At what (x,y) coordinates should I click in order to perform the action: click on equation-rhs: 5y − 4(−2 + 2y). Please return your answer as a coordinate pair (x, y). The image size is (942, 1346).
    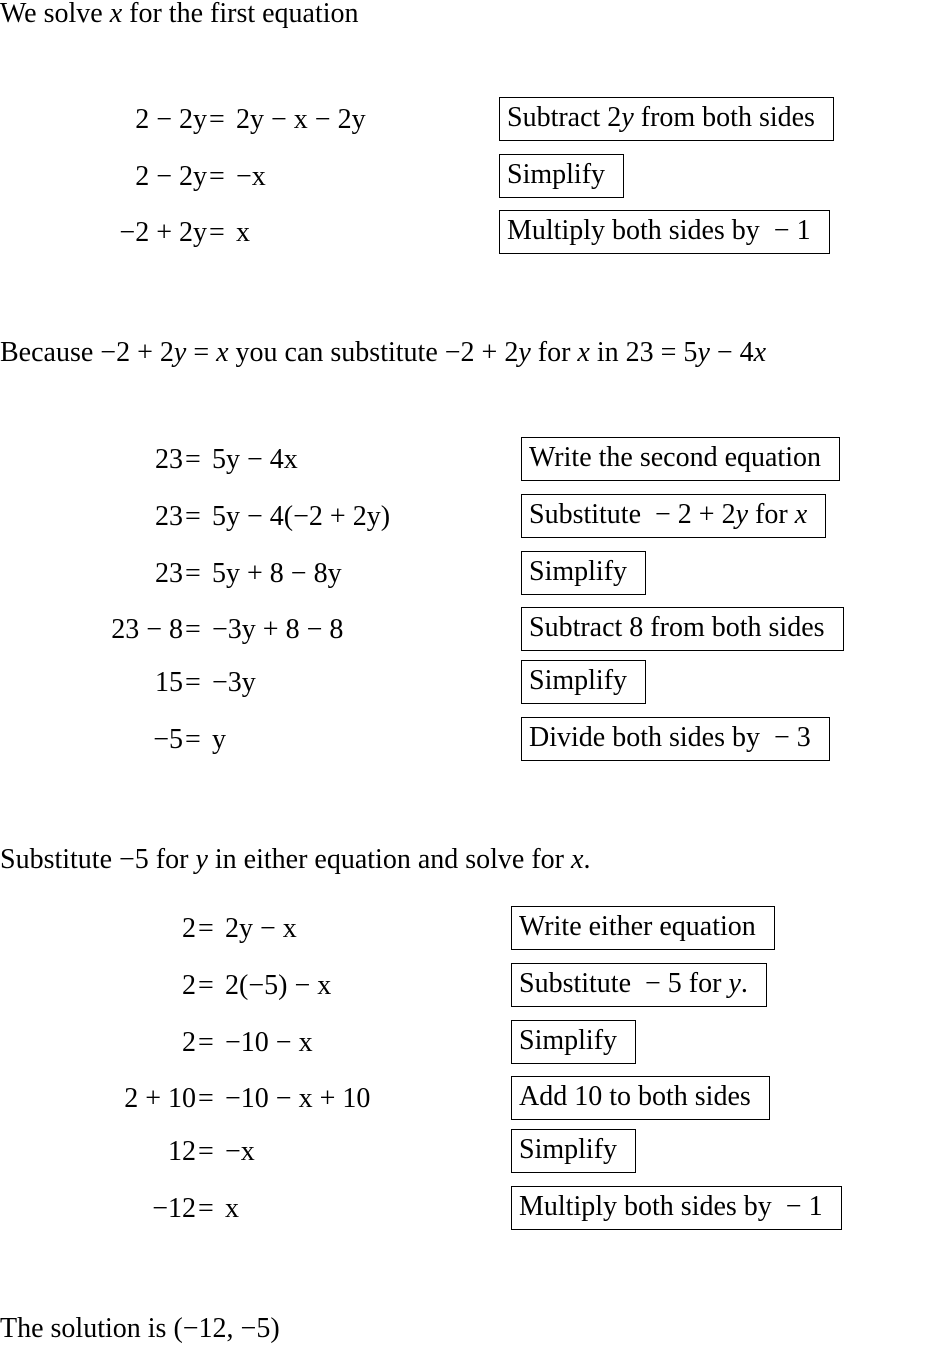
    Looking at the image, I should click on (301, 516).